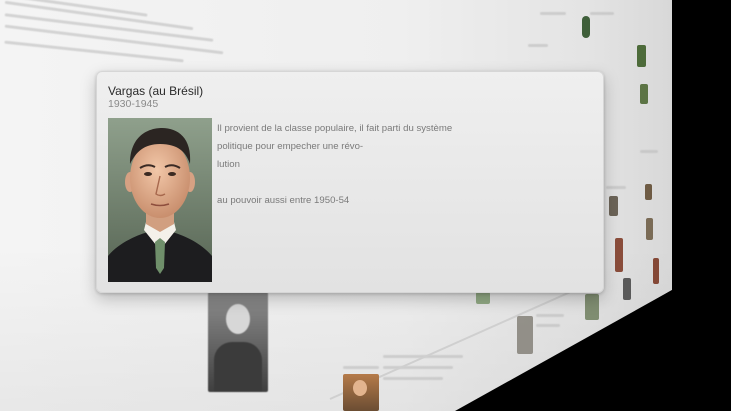 This screenshot has height=411, width=731. I want to click on viewport-edge, so click(701, 205).